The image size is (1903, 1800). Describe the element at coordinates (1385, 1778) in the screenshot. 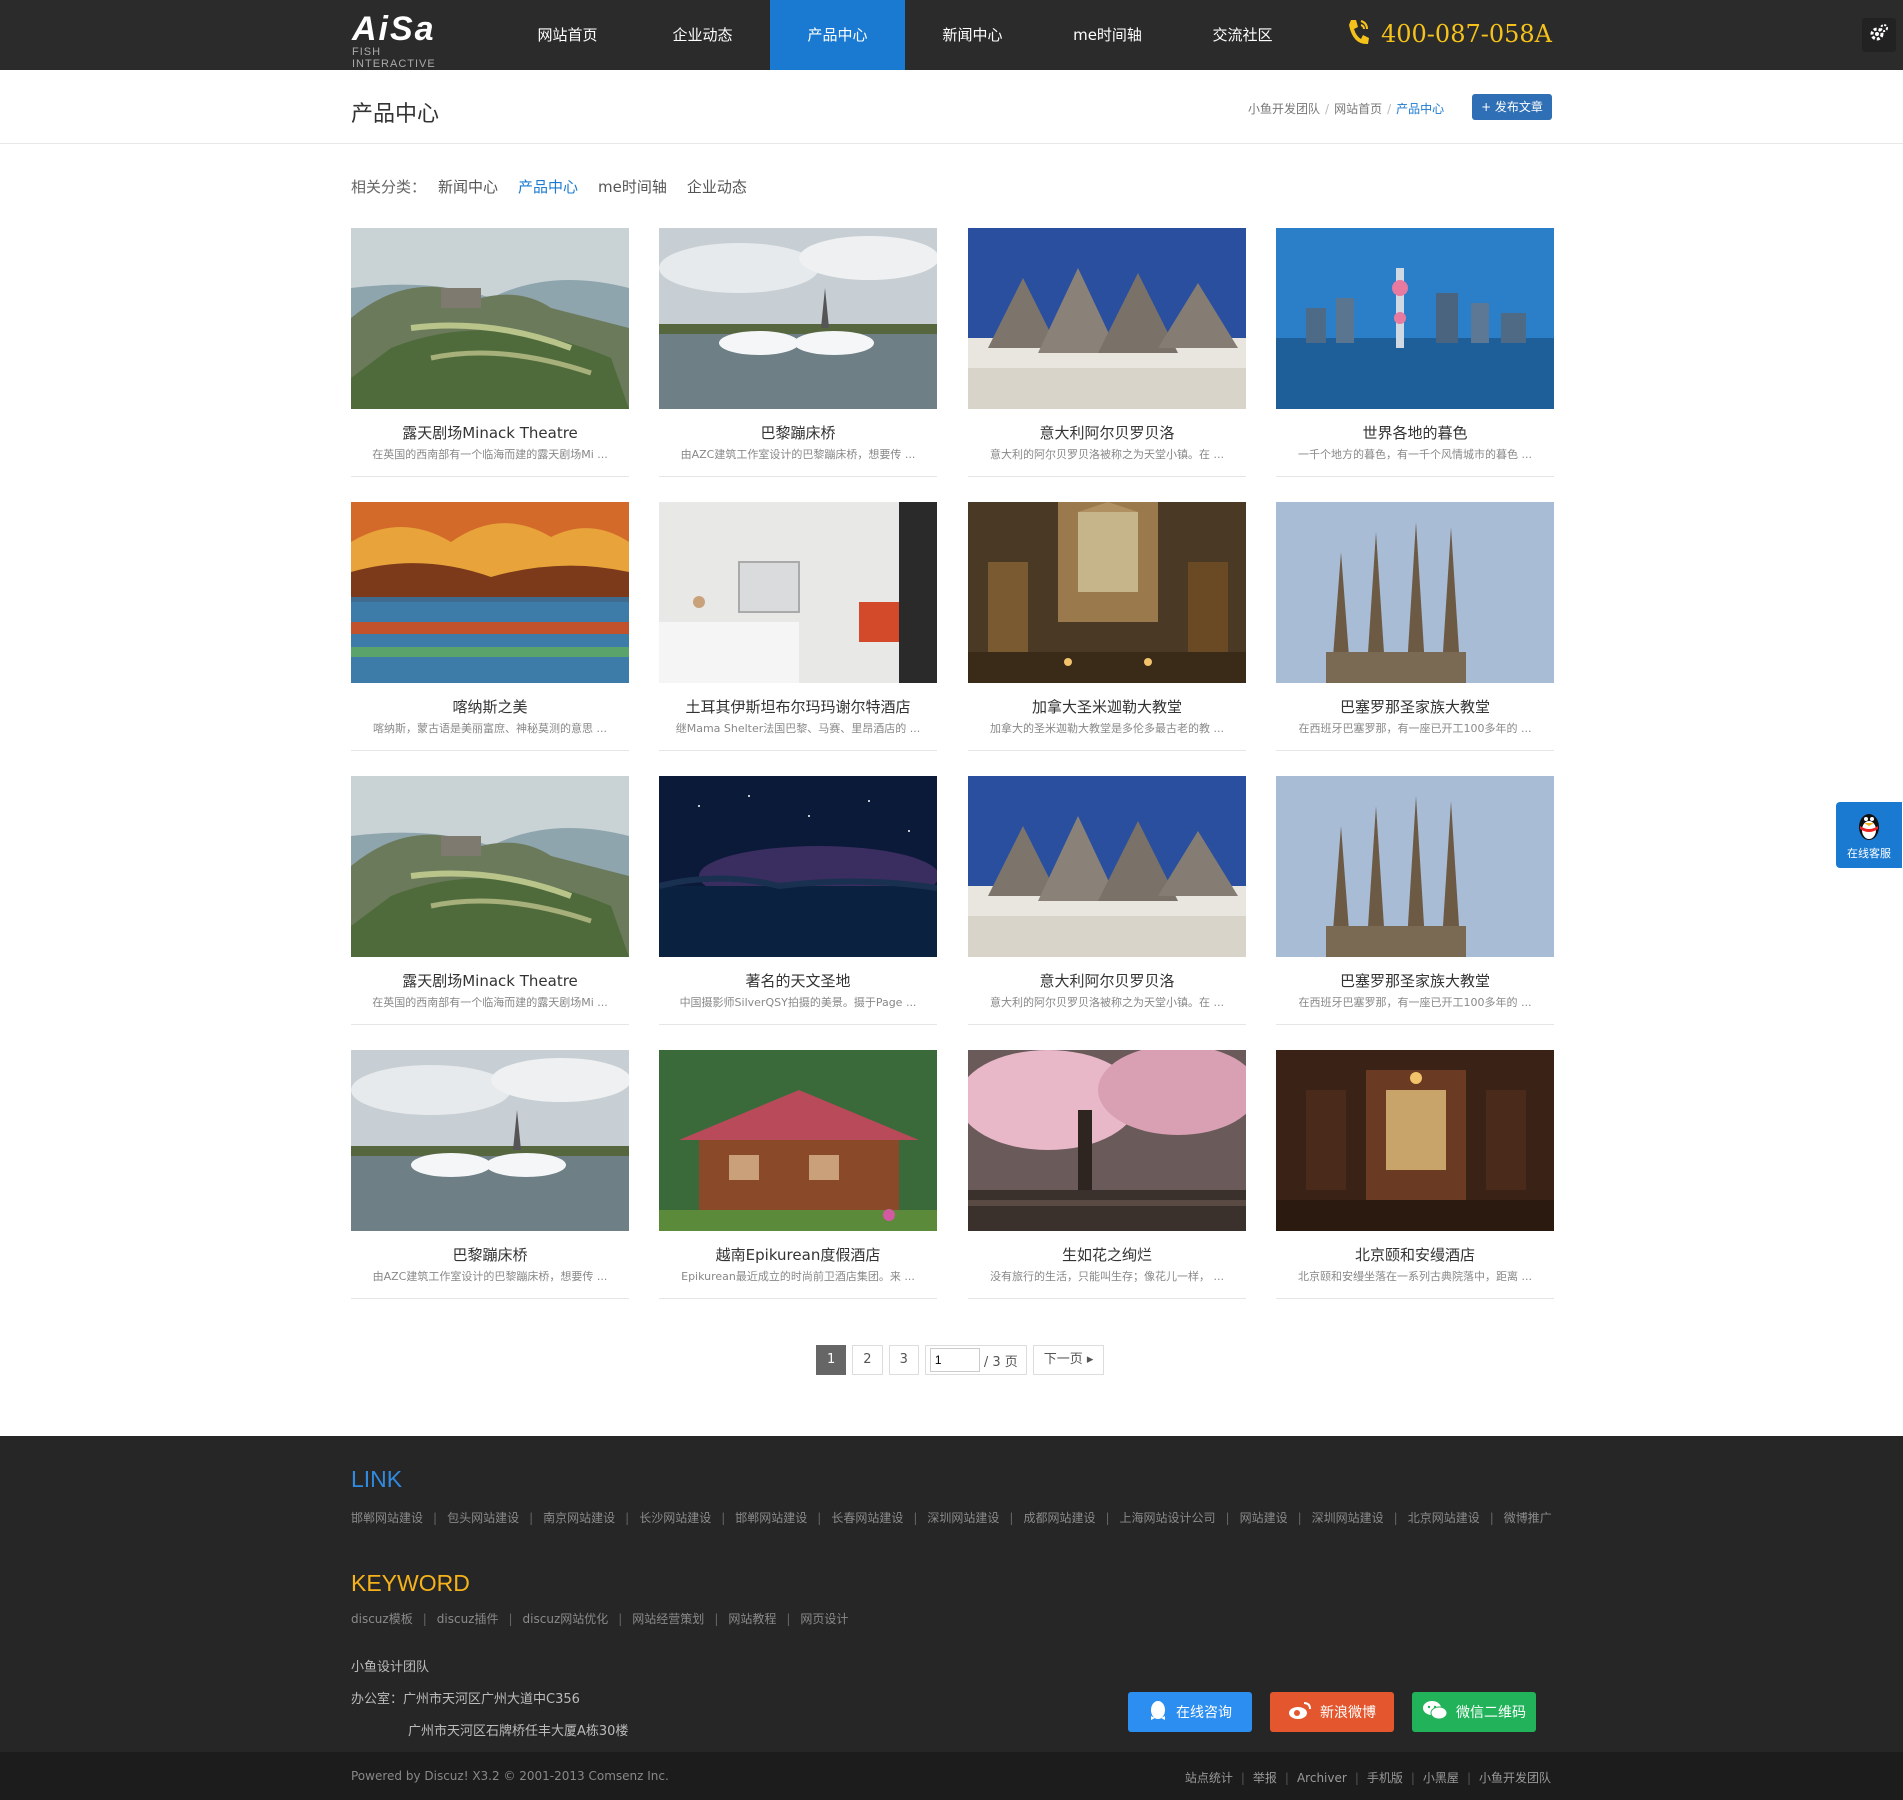

I see `footer-bottom-link: 手机版` at that location.